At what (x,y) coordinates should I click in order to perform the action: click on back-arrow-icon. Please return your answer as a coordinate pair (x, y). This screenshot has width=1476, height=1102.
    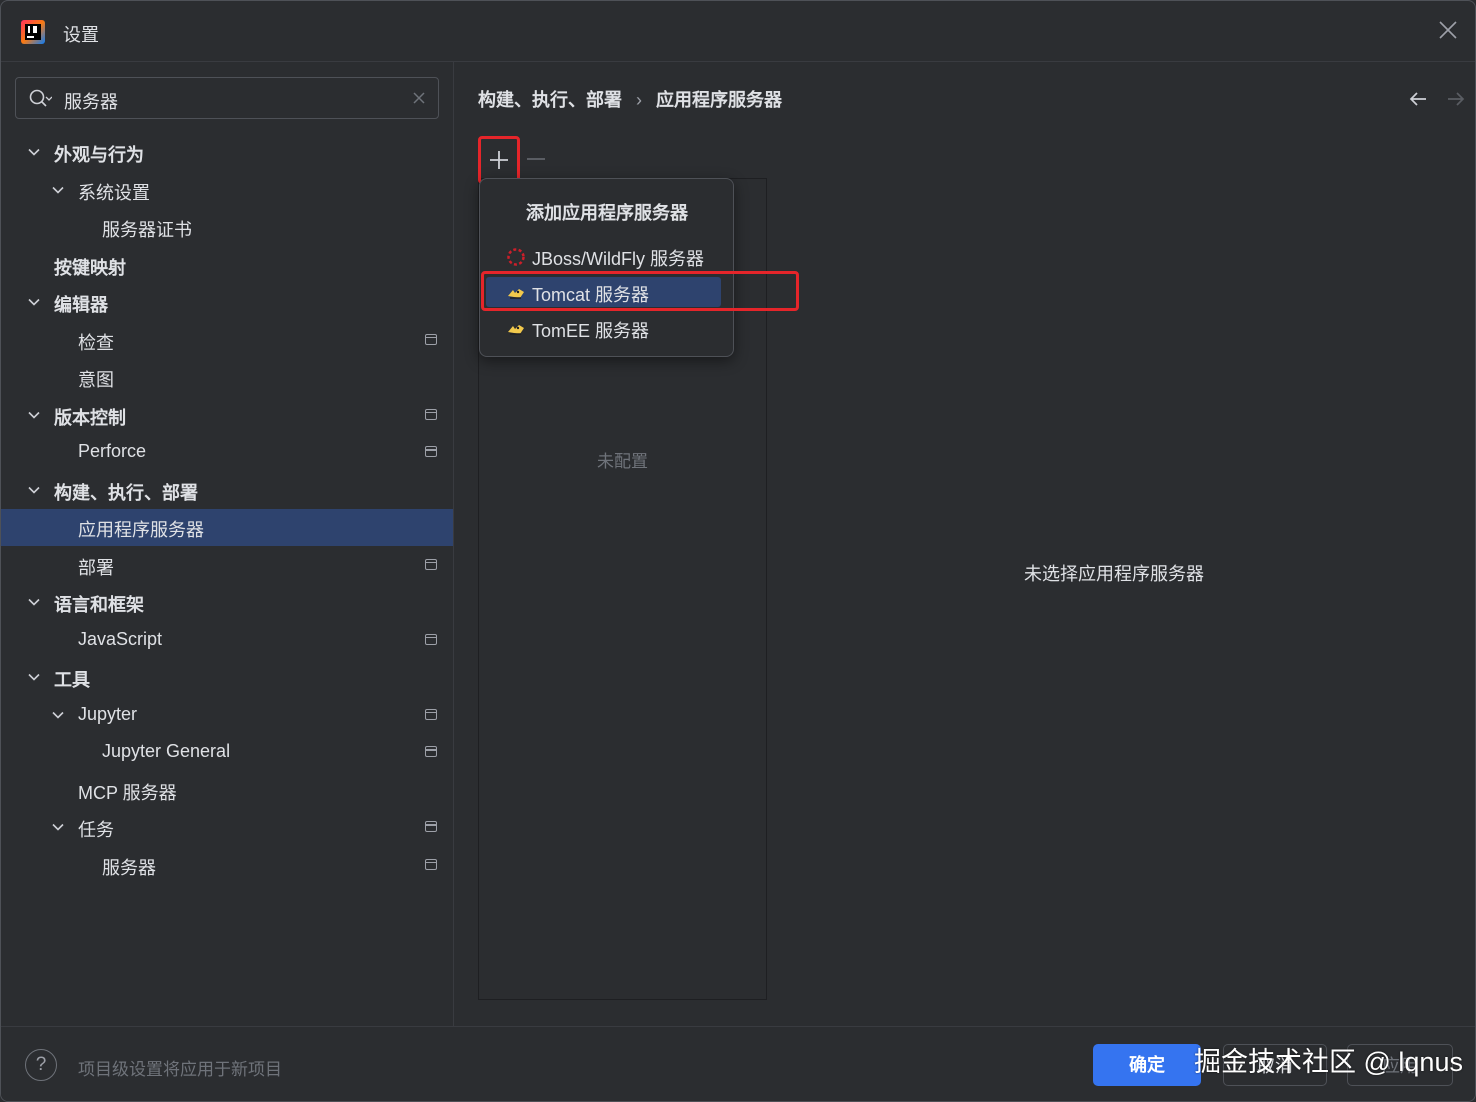
    Looking at the image, I should click on (1418, 99).